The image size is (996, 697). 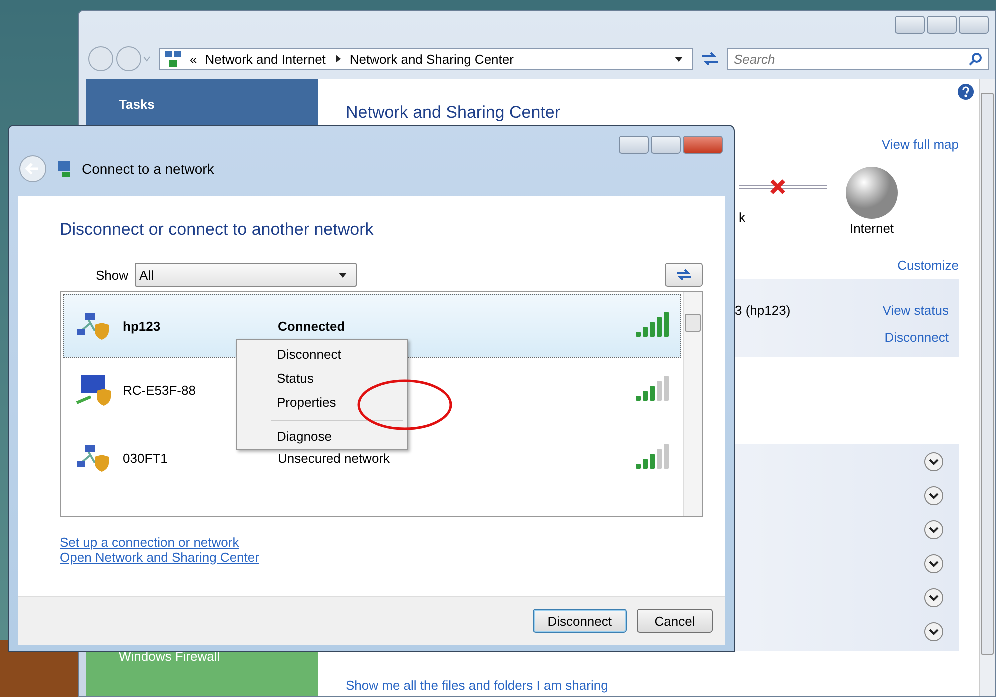 What do you see at coordinates (338, 59) in the screenshot?
I see `separator-arrow-icon` at bounding box center [338, 59].